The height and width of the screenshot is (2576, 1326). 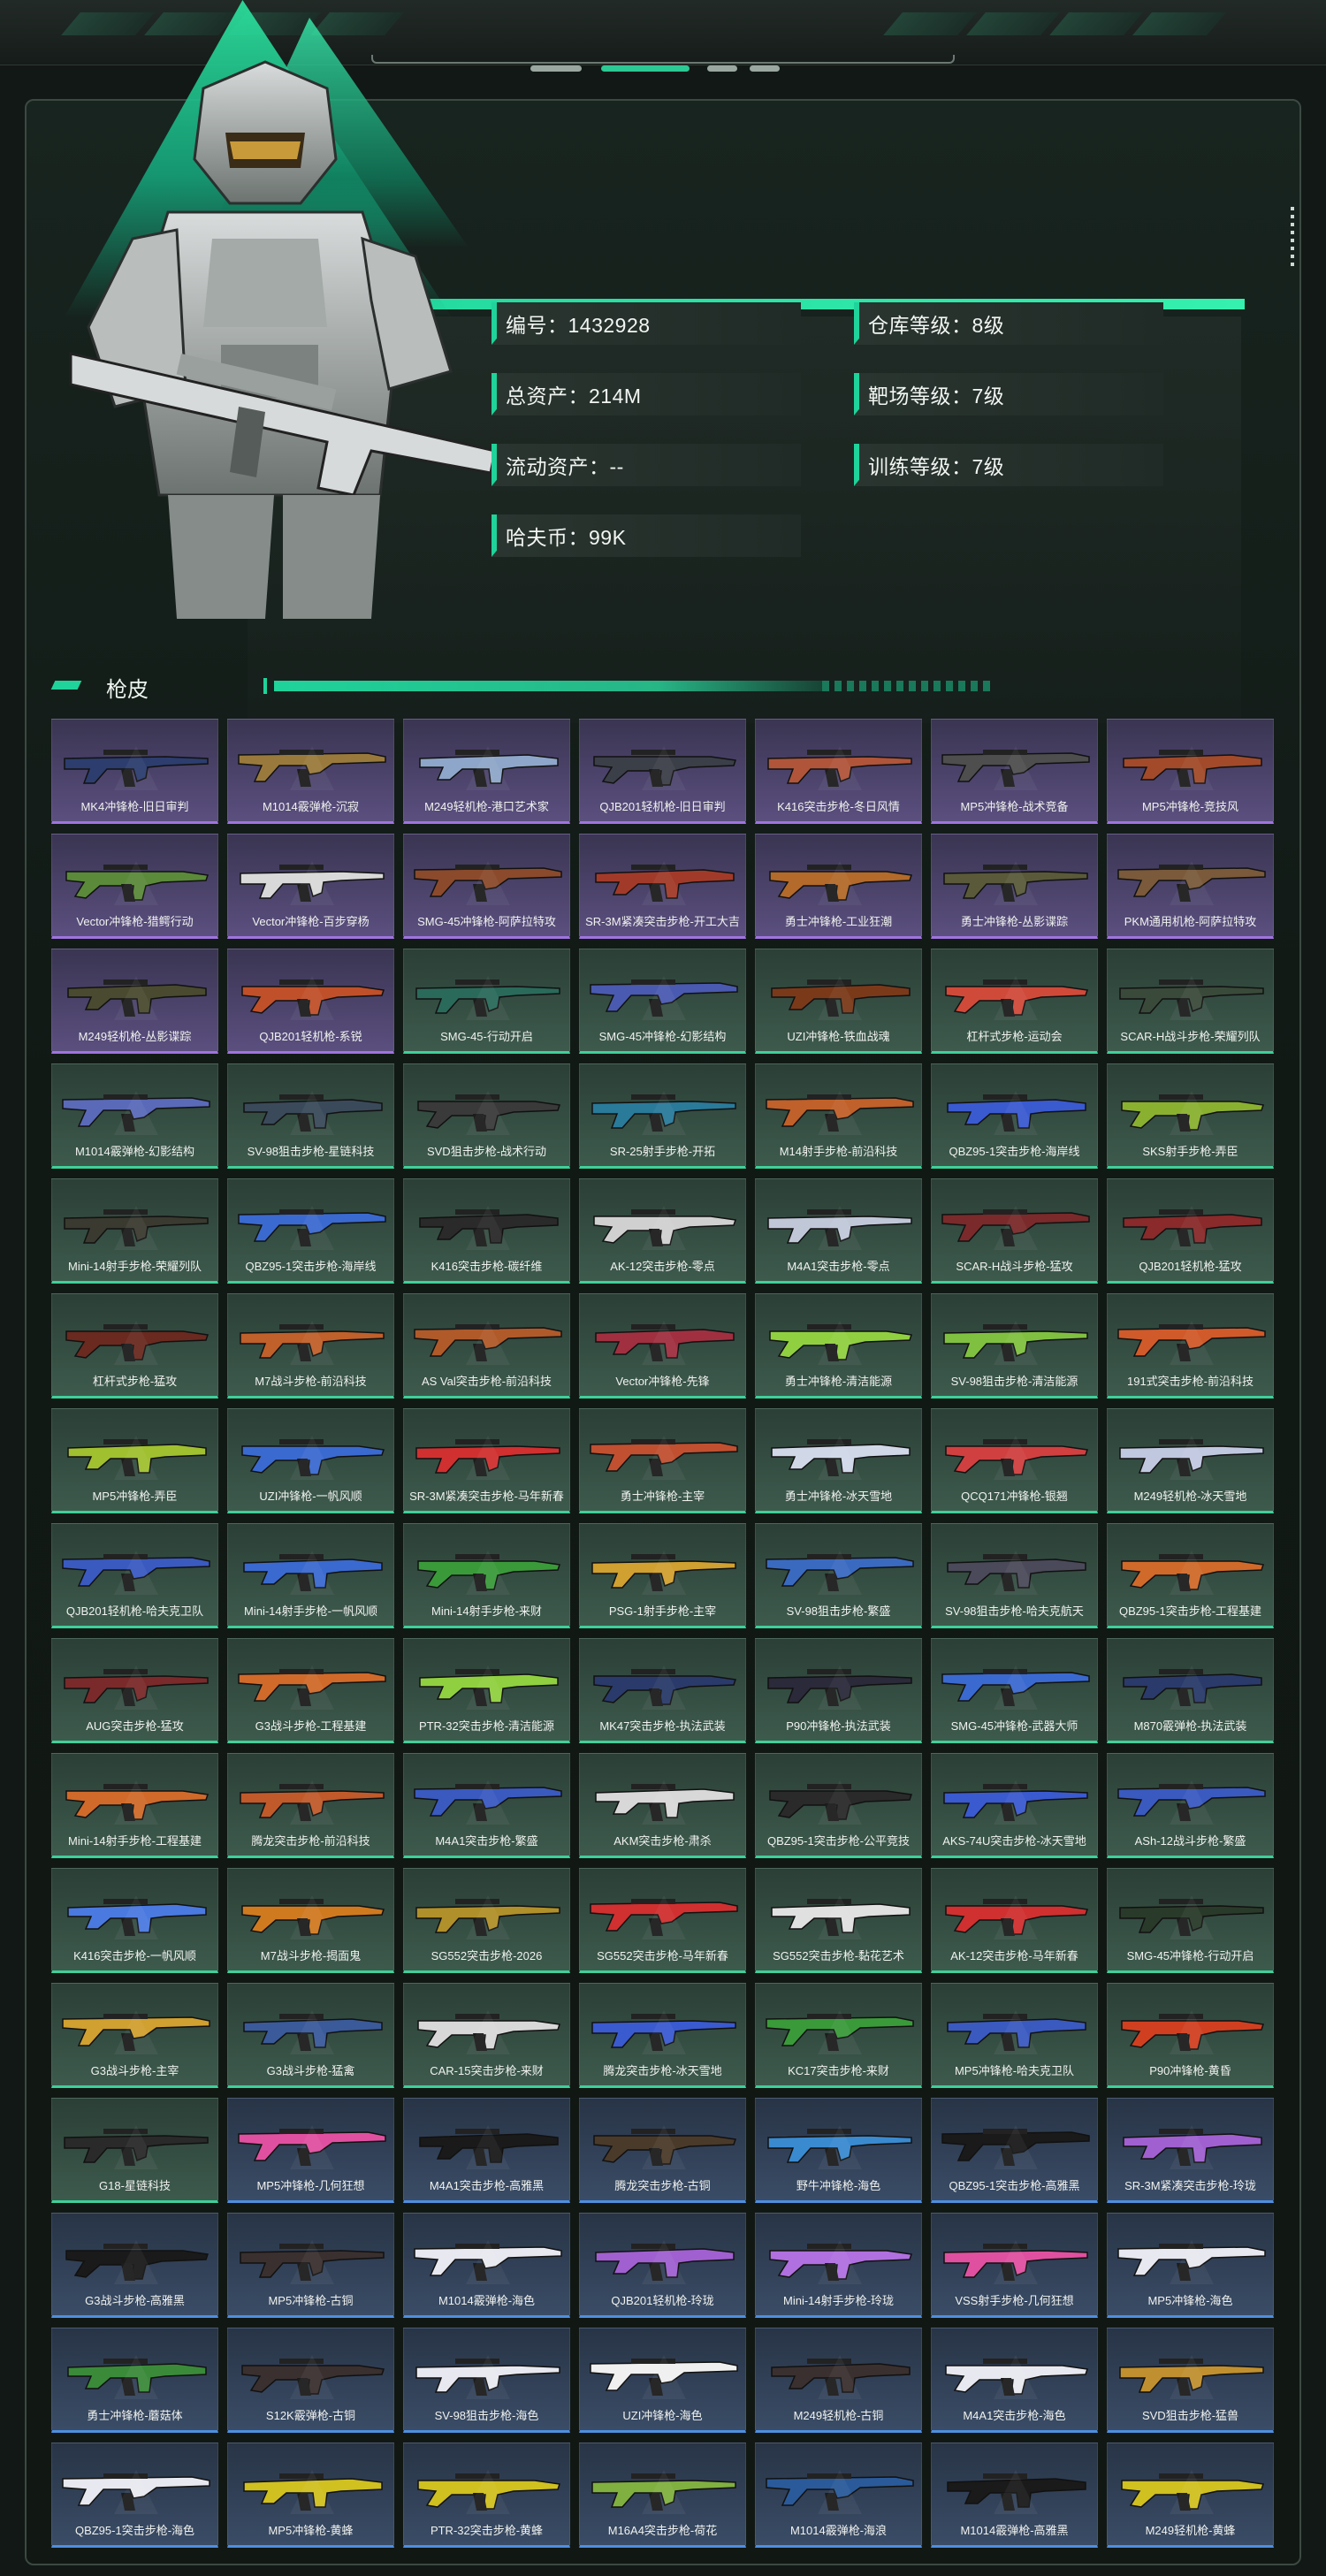 What do you see at coordinates (662, 1805) in the screenshot?
I see `skin-card: AKM突击步枪-肃杀` at bounding box center [662, 1805].